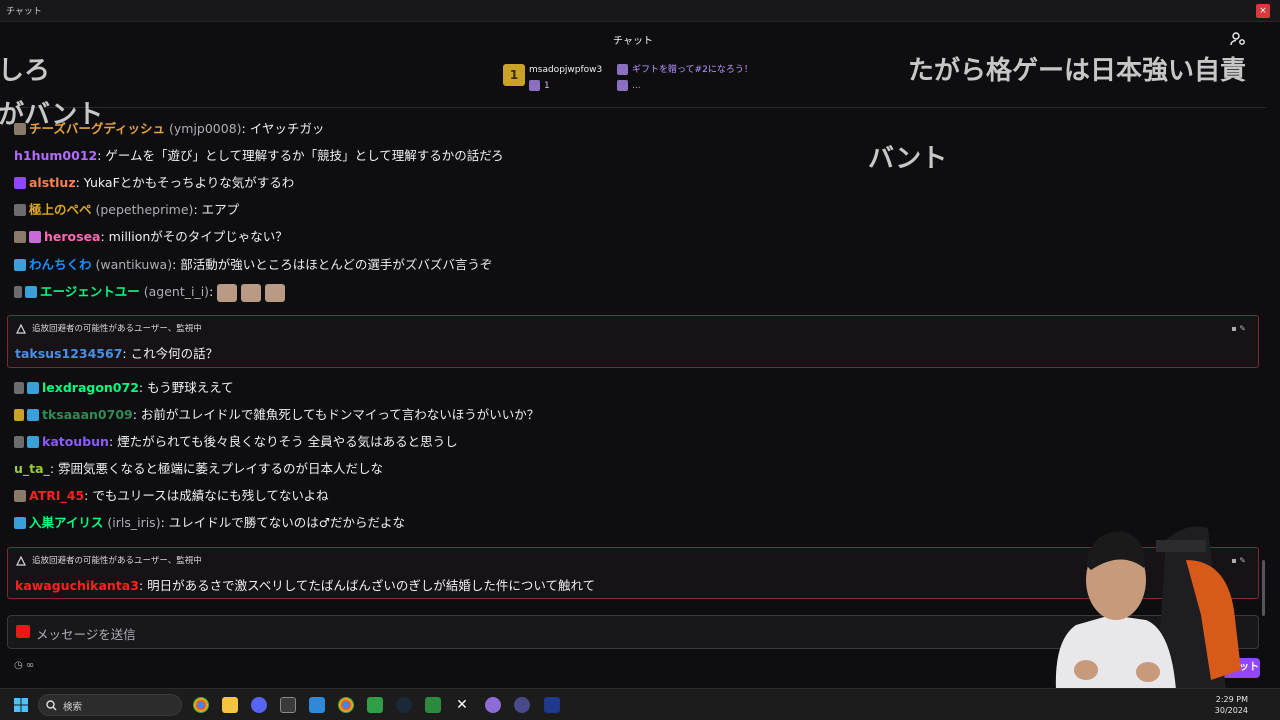  What do you see at coordinates (547, 86) in the screenshot?
I see `gift-count-value: 1` at bounding box center [547, 86].